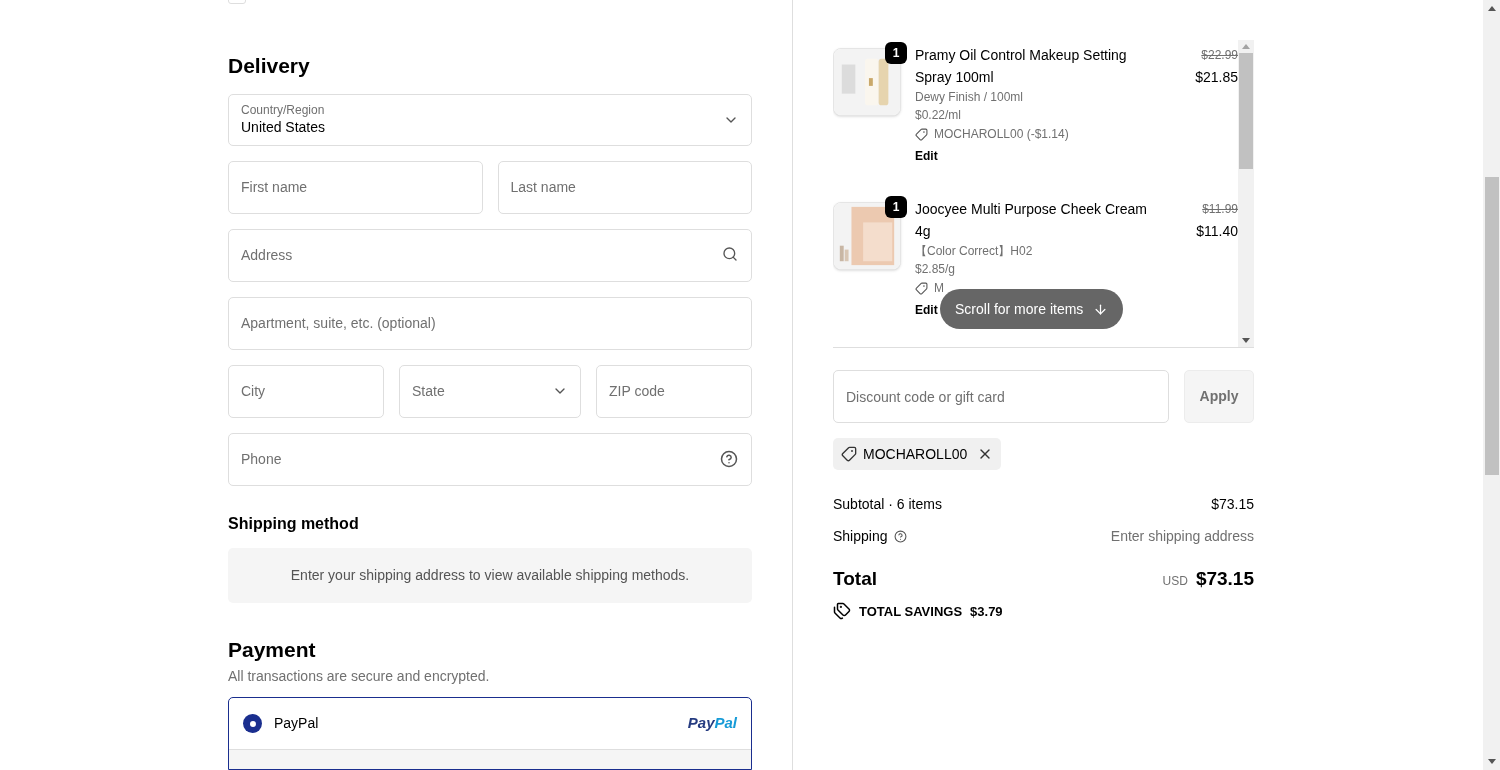 The height and width of the screenshot is (770, 1500). Describe the element at coordinates (911, 611) in the screenshot. I see `savings-label: TOTAL SAVINGS` at that location.